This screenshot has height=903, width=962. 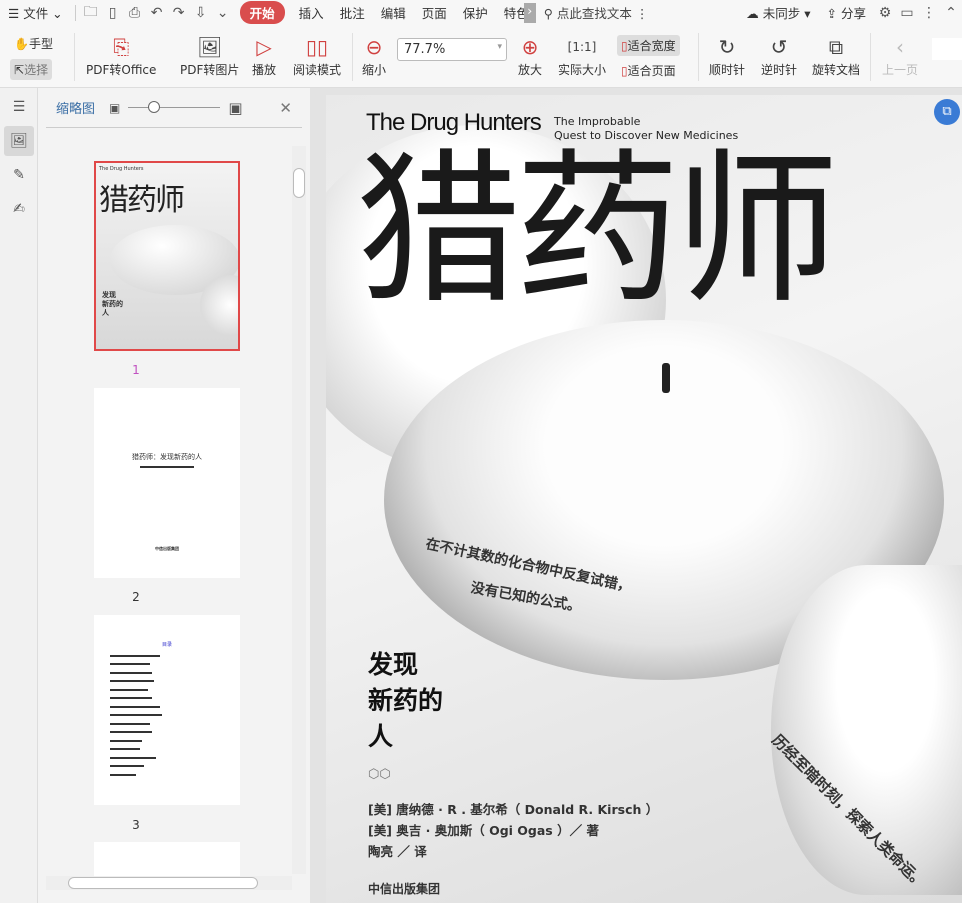 What do you see at coordinates (19, 141) in the screenshot?
I see `thumbnail-icon: 🖼` at bounding box center [19, 141].